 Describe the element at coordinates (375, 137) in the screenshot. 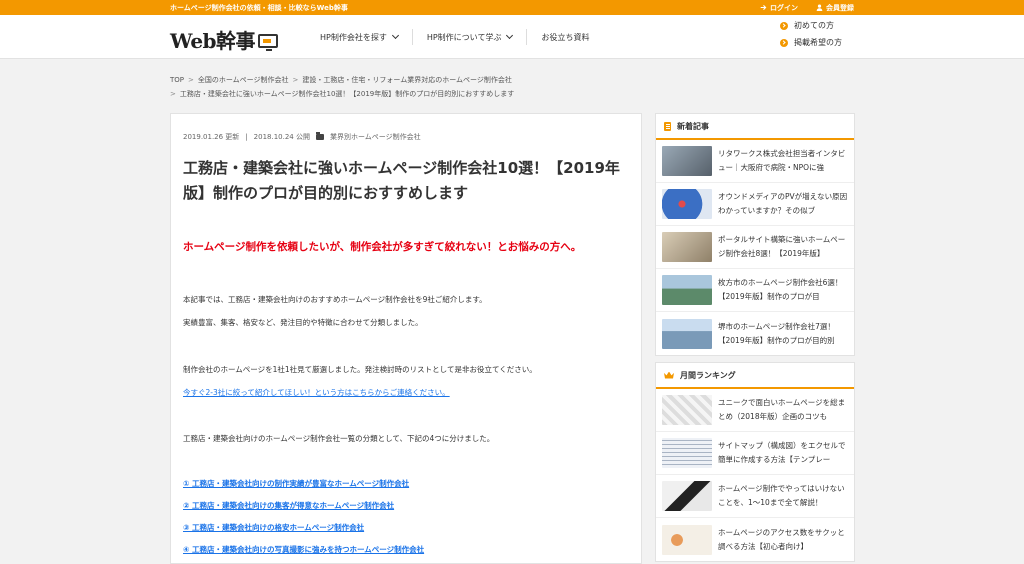

I see `category-link: 業界別ホームページ制作会社` at that location.